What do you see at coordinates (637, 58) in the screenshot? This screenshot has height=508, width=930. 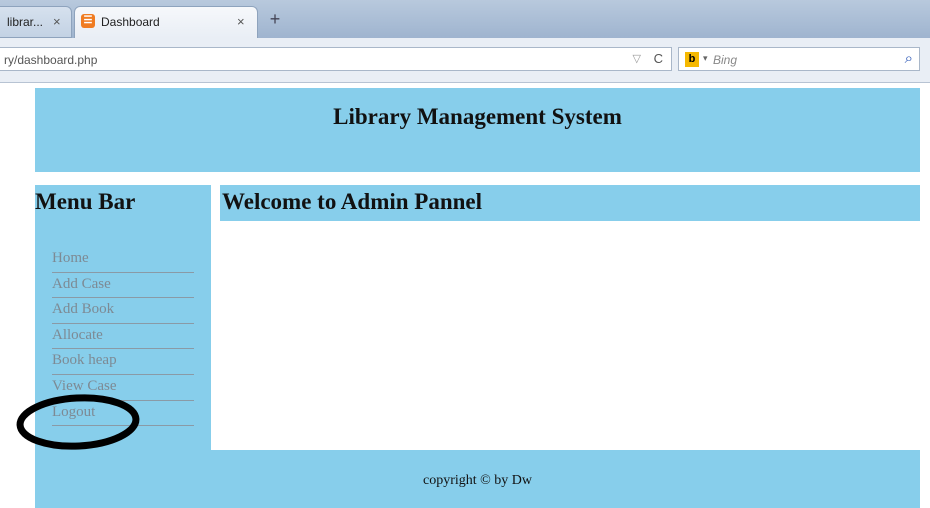 I see `history-dropdown-icon: ▽` at bounding box center [637, 58].